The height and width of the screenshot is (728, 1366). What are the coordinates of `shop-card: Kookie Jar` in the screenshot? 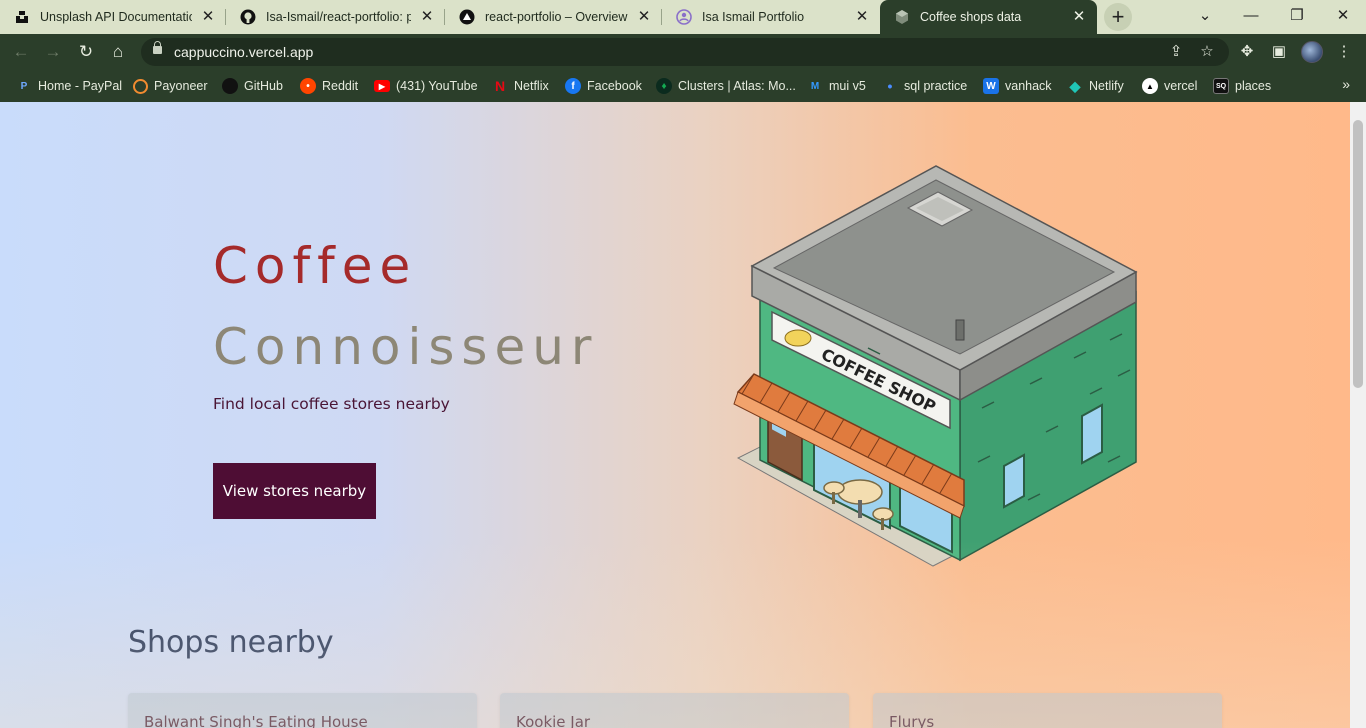 It's located at (674, 710).